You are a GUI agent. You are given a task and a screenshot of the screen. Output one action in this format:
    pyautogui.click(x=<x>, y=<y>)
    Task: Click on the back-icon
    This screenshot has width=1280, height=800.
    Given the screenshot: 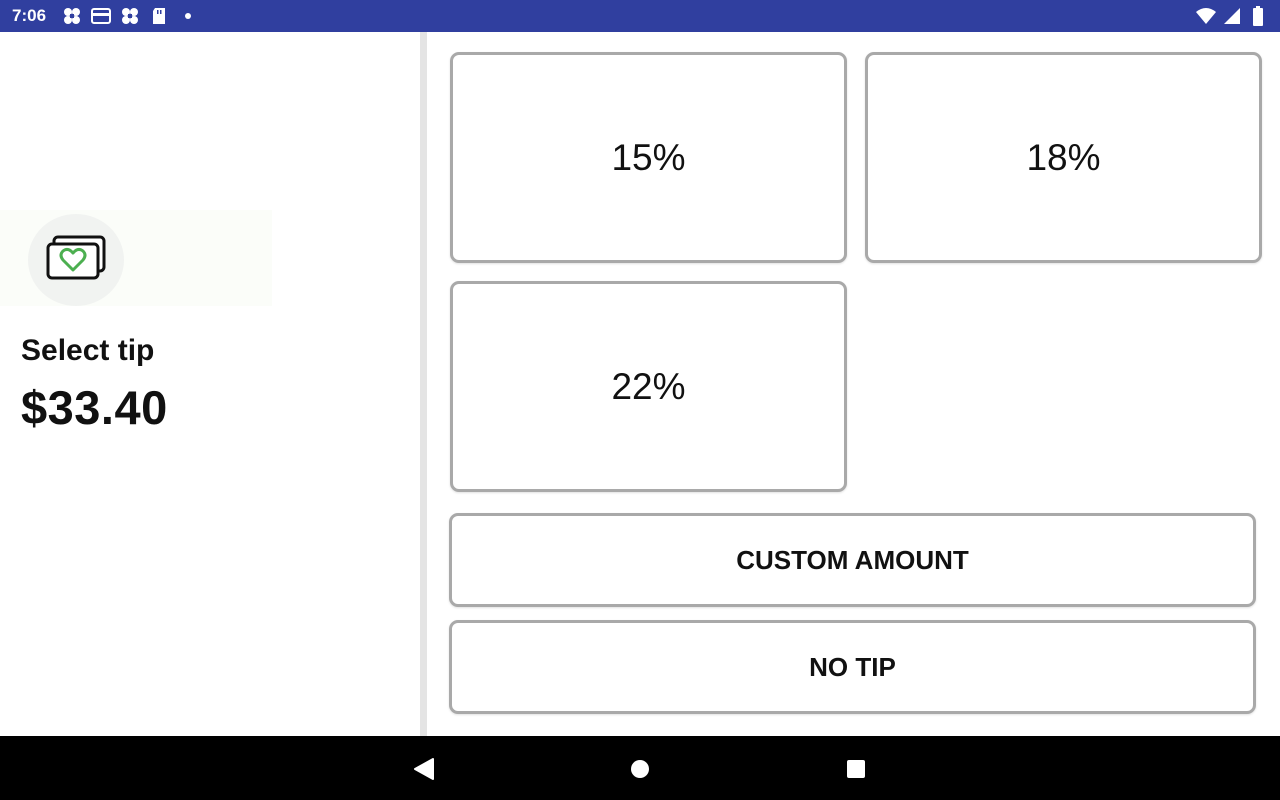 What is the action you would take?
    pyautogui.click(x=424, y=769)
    